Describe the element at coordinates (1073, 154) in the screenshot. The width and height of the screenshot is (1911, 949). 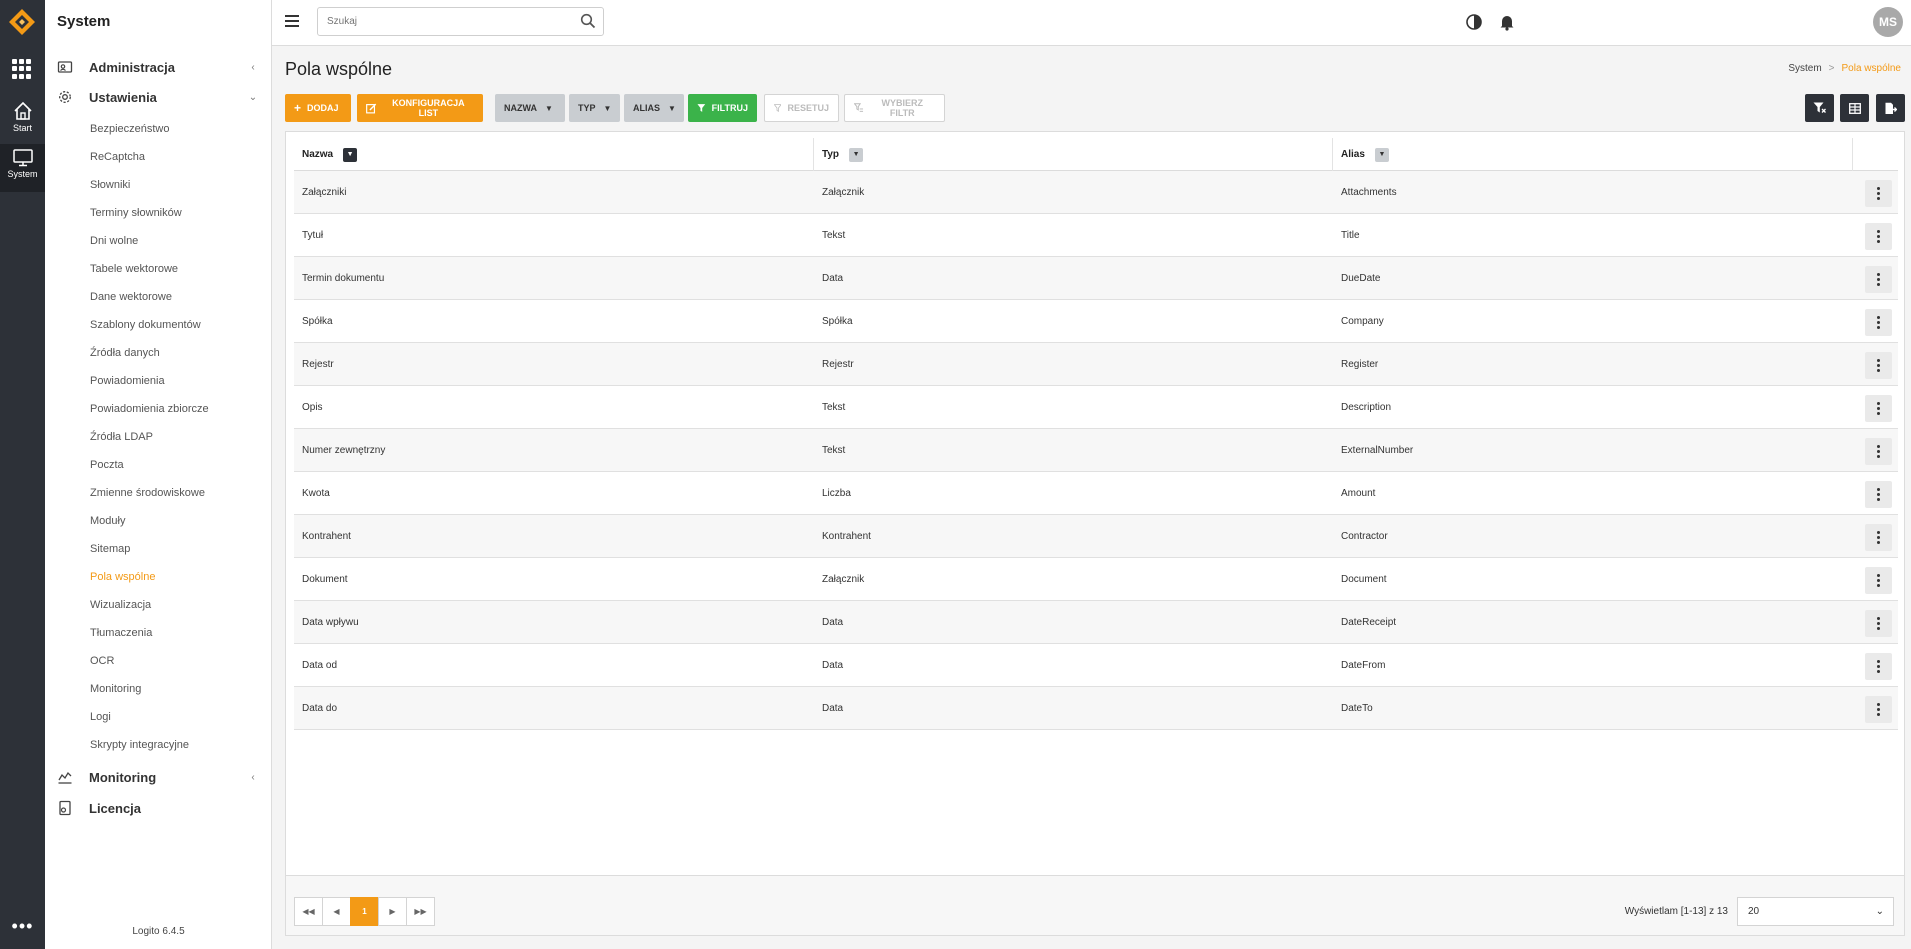
I see `column-header-typ: Typ ▼` at that location.